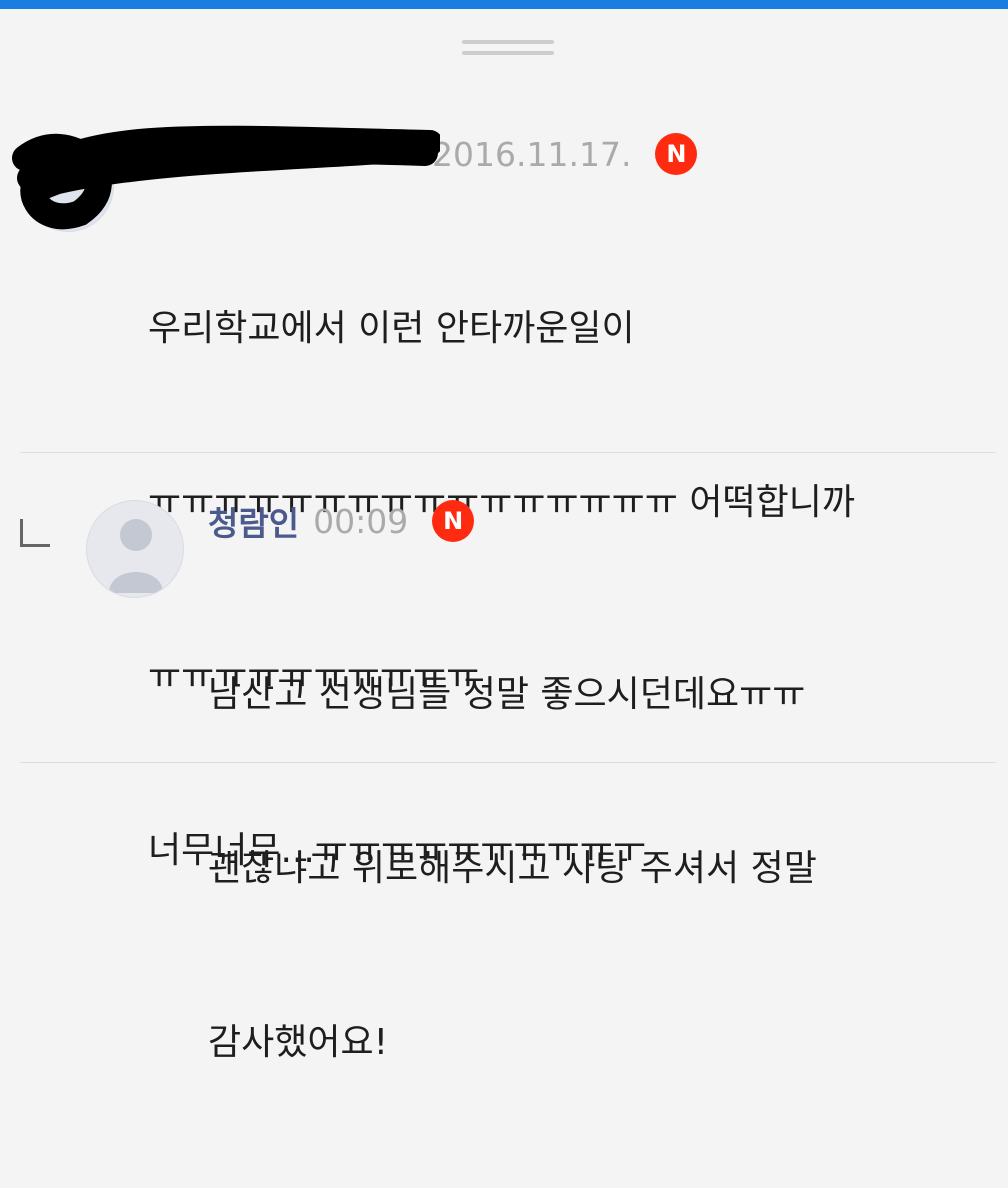 This screenshot has height=1188, width=1008. Describe the element at coordinates (532, 154) in the screenshot. I see `comment-time: 2016.11.17.` at that location.